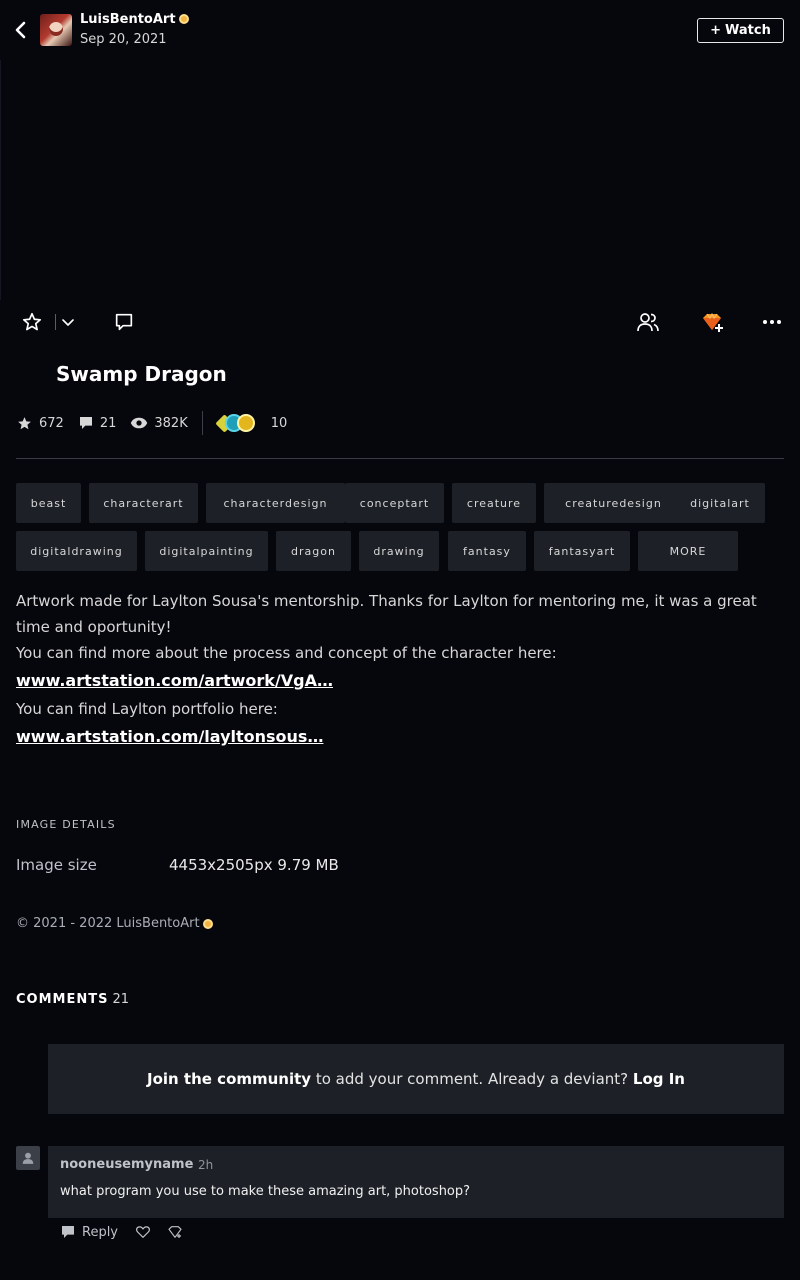 Image resolution: width=800 pixels, height=1280 pixels. I want to click on comment-author: nooneusemyname, so click(126, 1164).